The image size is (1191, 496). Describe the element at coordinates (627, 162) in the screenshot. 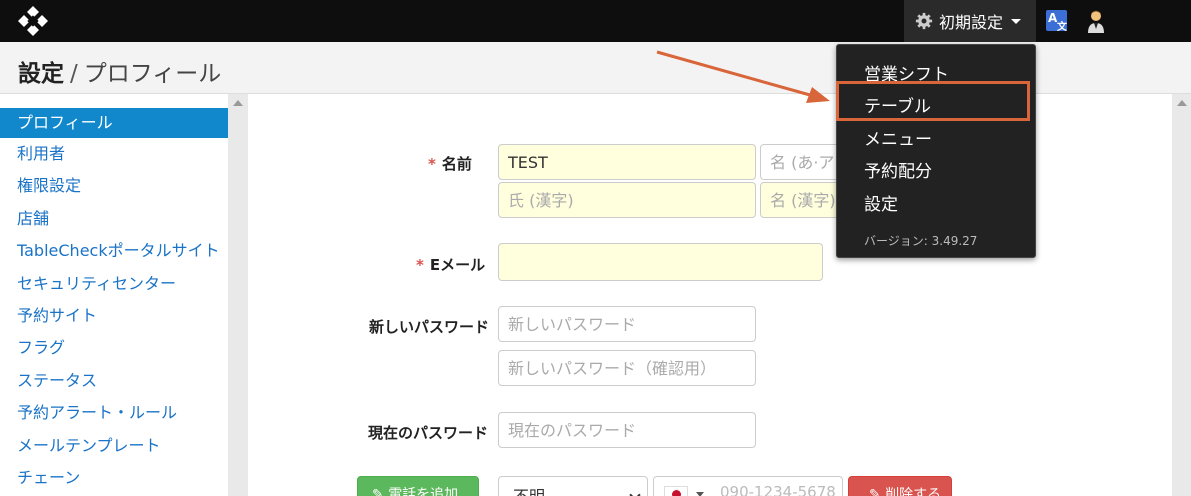

I see `last-name-input` at that location.